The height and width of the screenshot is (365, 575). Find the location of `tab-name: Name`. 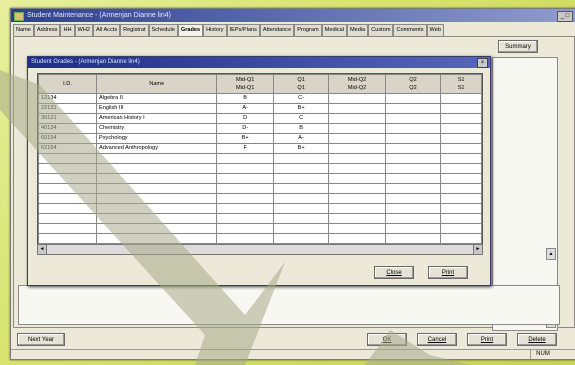

tab-name: Name is located at coordinates (23, 30).